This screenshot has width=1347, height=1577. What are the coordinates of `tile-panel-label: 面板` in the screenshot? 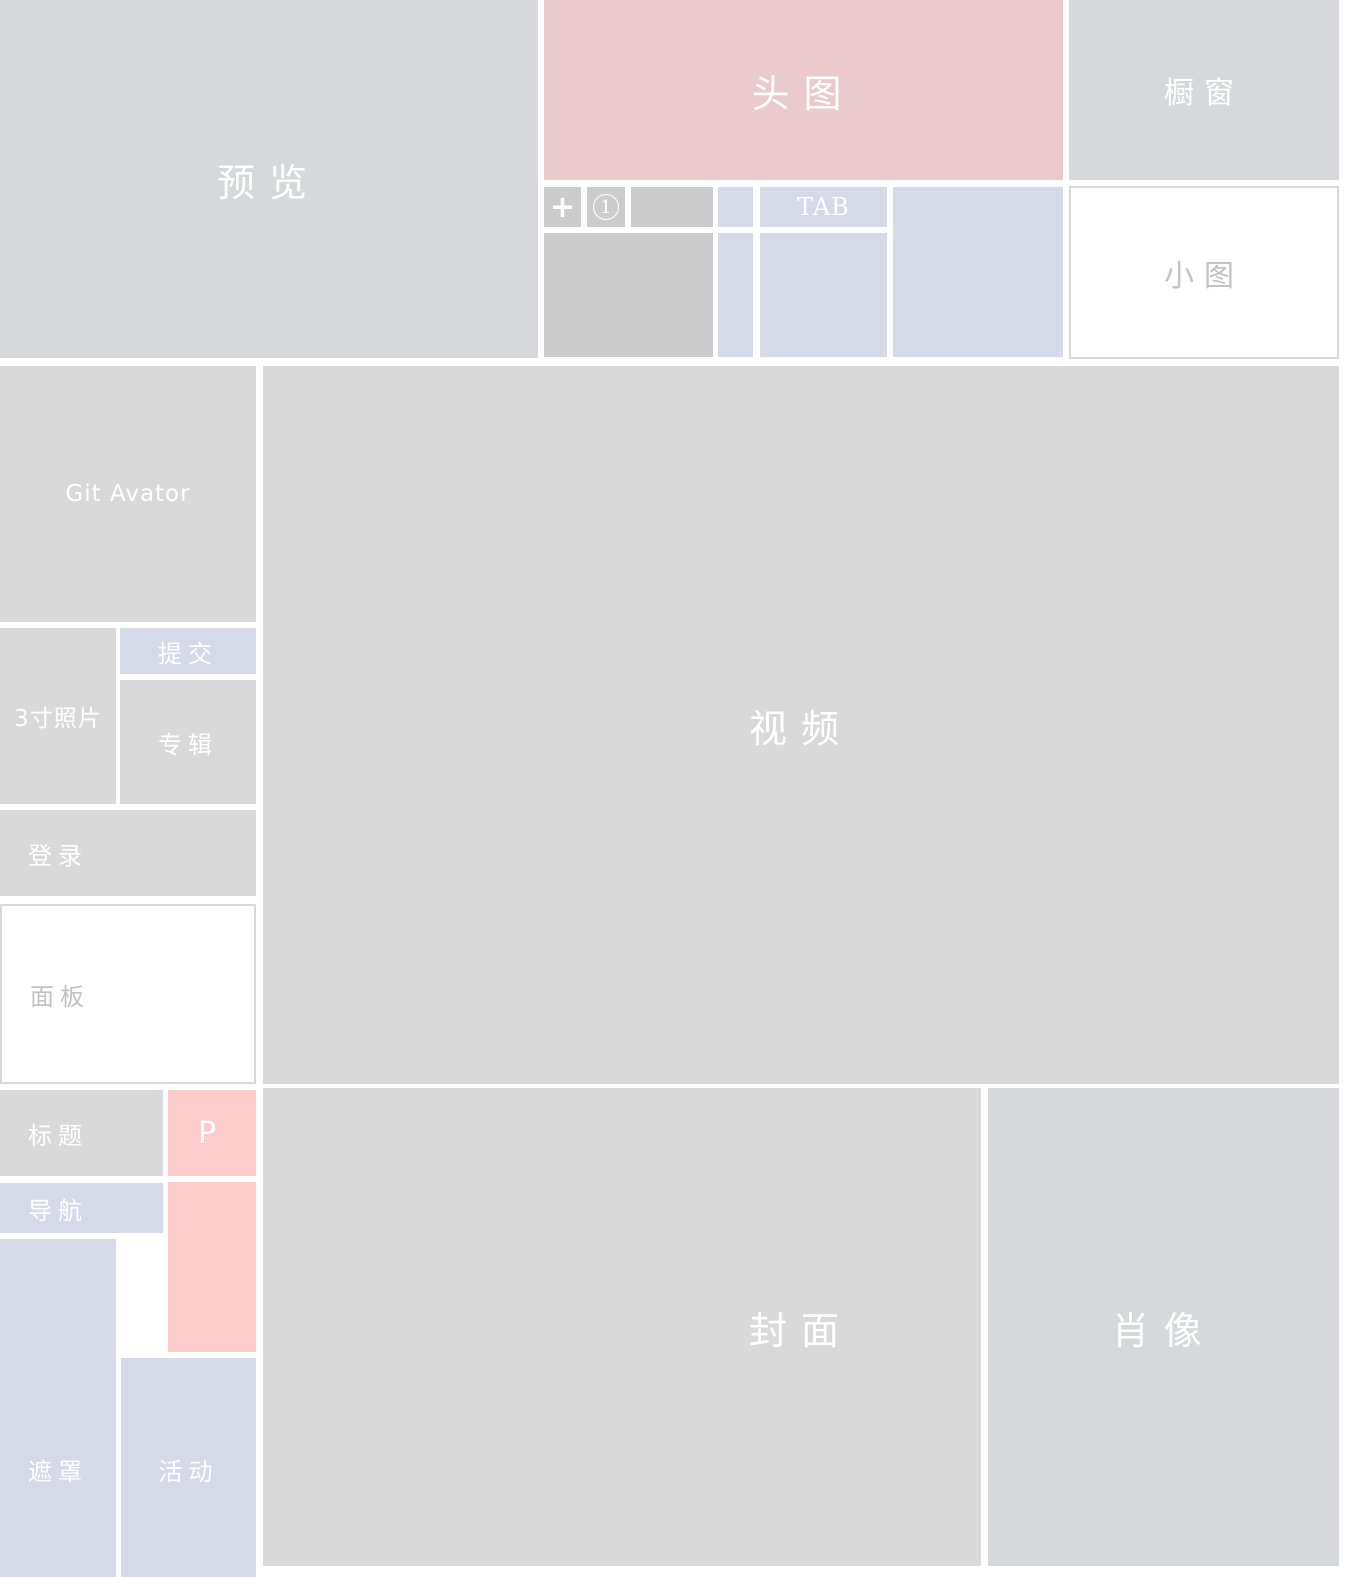 It's located at (60, 996).